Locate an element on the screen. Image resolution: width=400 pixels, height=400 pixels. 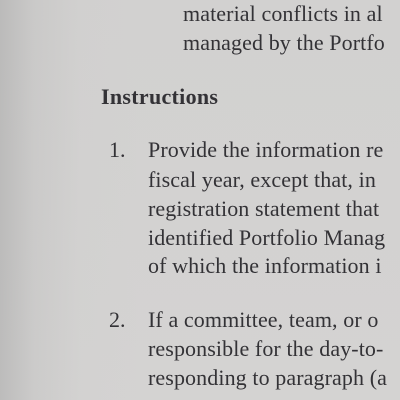
list-item-number: 1. is located at coordinates (117, 149).